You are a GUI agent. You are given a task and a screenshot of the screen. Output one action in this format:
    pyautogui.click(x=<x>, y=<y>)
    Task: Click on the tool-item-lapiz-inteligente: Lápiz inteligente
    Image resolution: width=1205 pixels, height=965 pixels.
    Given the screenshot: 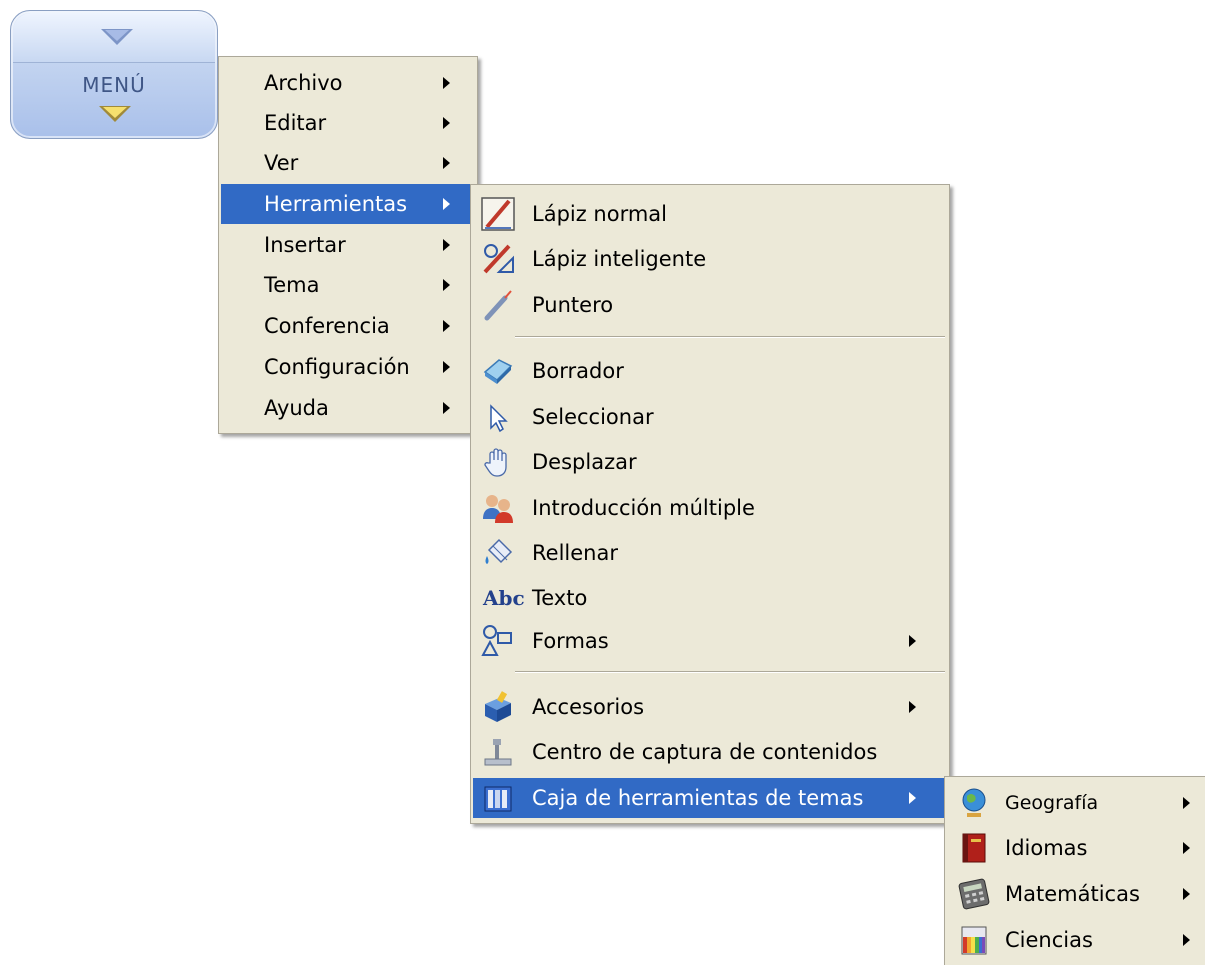 What is the action you would take?
    pyautogui.click(x=710, y=259)
    